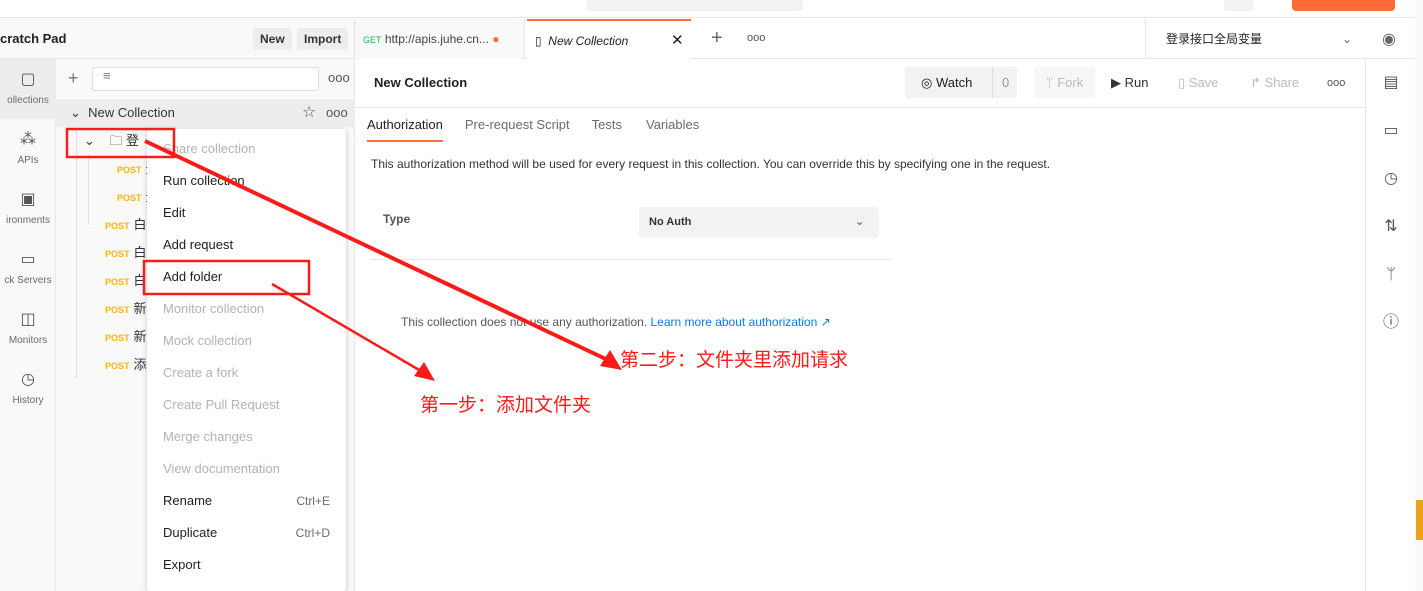 The height and width of the screenshot is (591, 1423). What do you see at coordinates (734, 360) in the screenshot?
I see `annotation-step2: 第二步：文件夹里添加请求` at bounding box center [734, 360].